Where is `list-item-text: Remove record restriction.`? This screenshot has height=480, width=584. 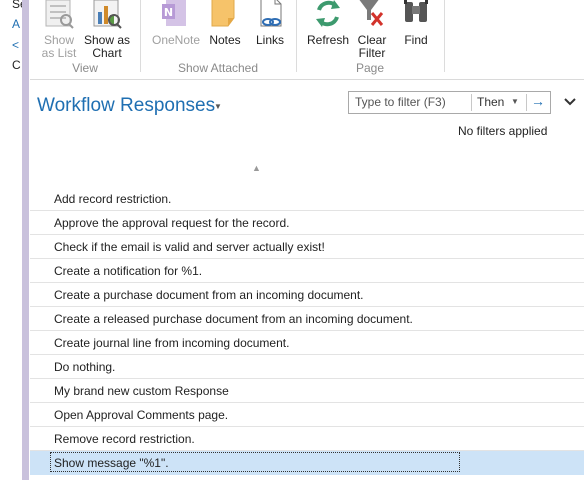
list-item-text: Remove record restriction. is located at coordinates (124, 439).